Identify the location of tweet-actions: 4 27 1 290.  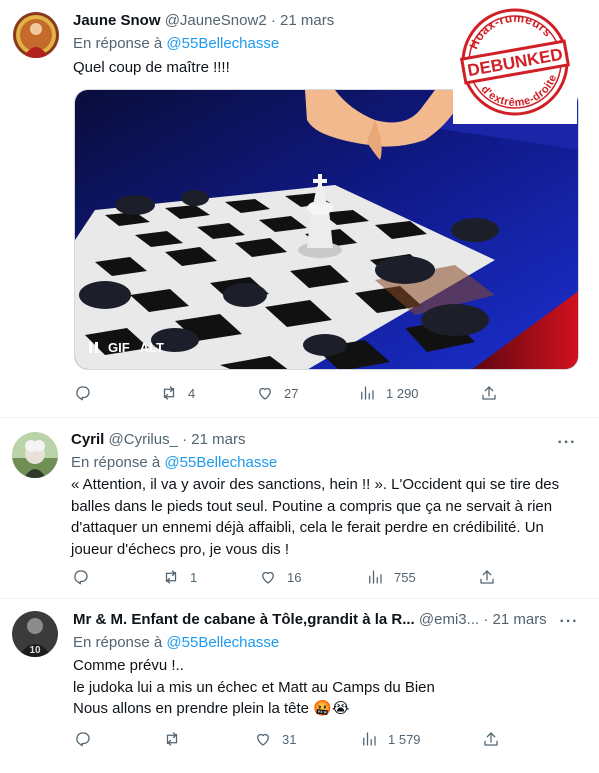
(294, 393).